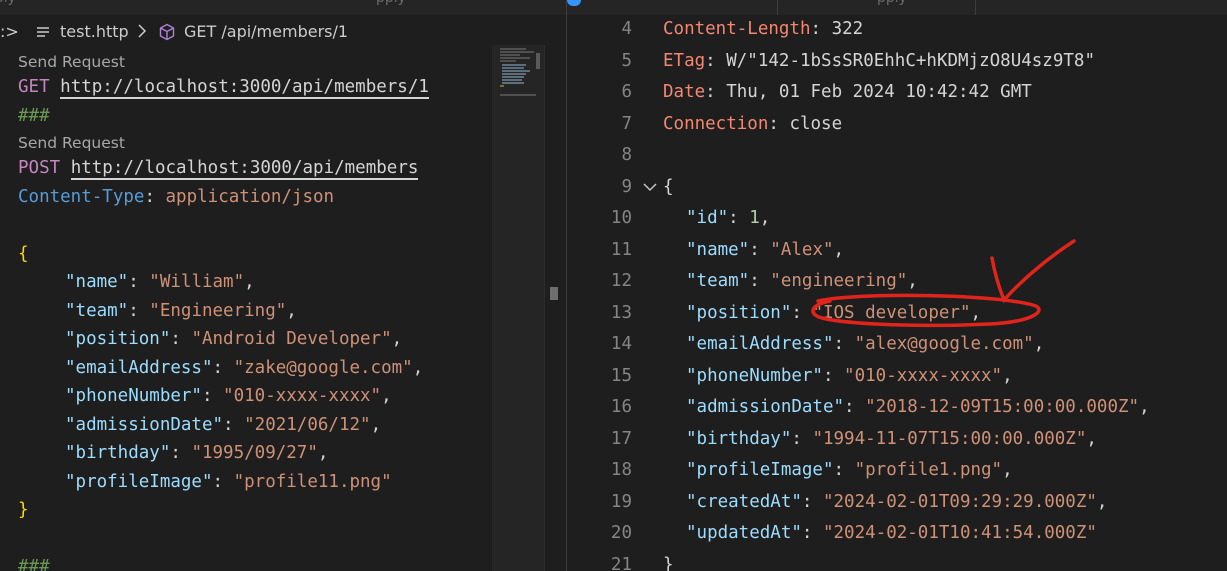 The width and height of the screenshot is (1227, 571). Describe the element at coordinates (754, 218) in the screenshot. I see `json-value: 1` at that location.